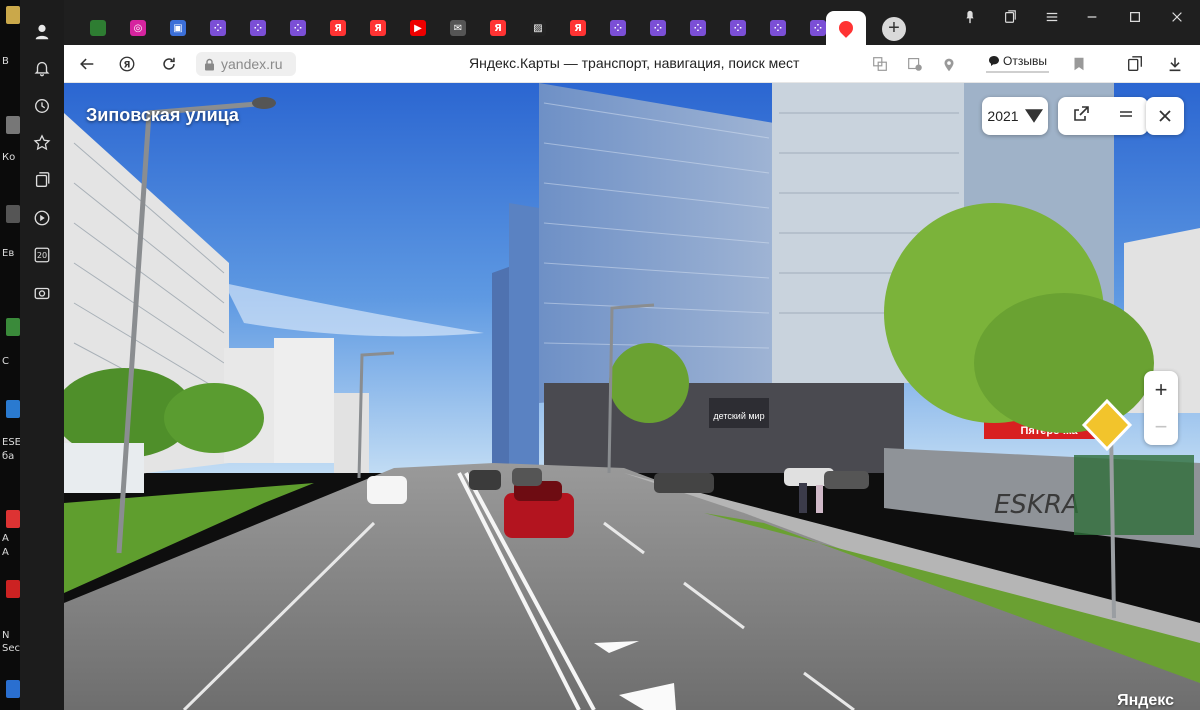 Image resolution: width=1200 pixels, height=710 pixels. Describe the element at coordinates (538, 28) in the screenshot. I see `tab: ▨` at that location.